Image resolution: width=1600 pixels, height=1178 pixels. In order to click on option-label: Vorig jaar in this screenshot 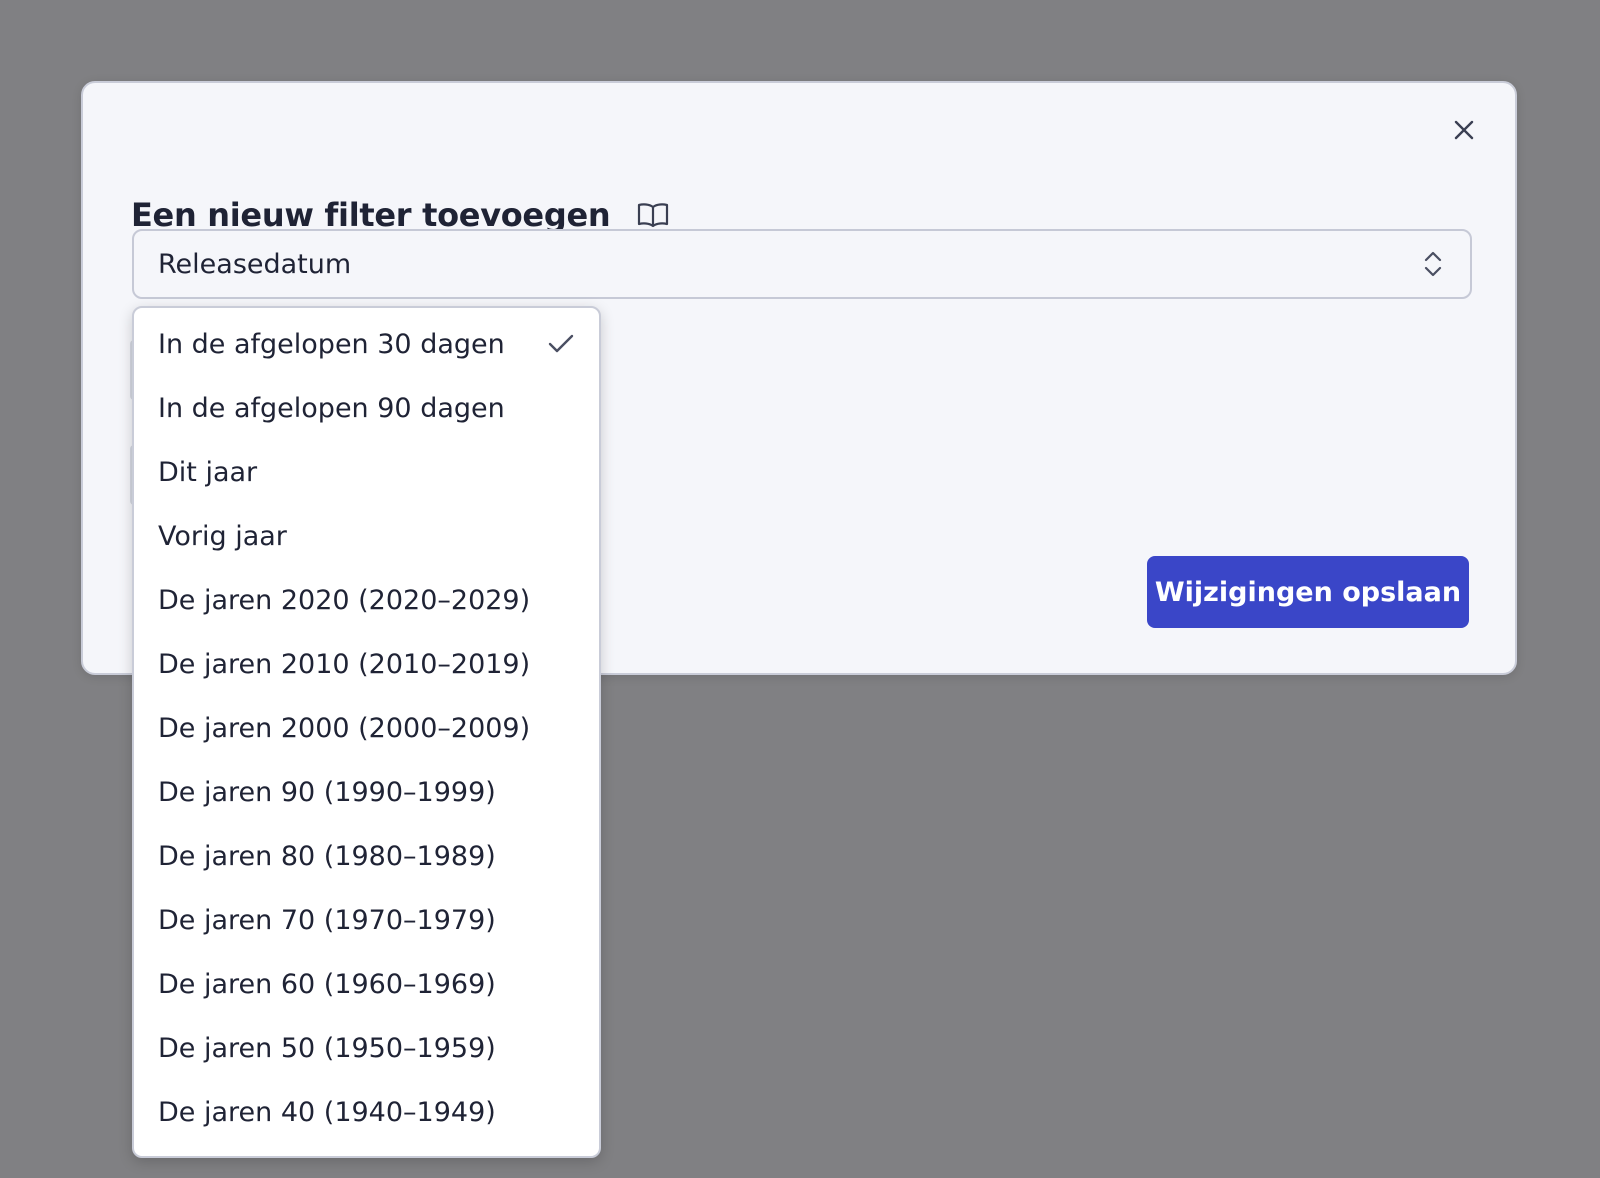, I will do `click(222, 536)`.